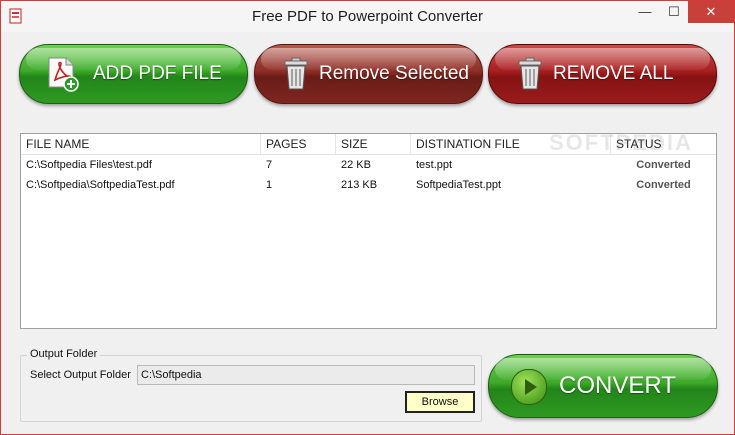 The image size is (735, 435). I want to click on cell-size: 213 KB, so click(359, 185).